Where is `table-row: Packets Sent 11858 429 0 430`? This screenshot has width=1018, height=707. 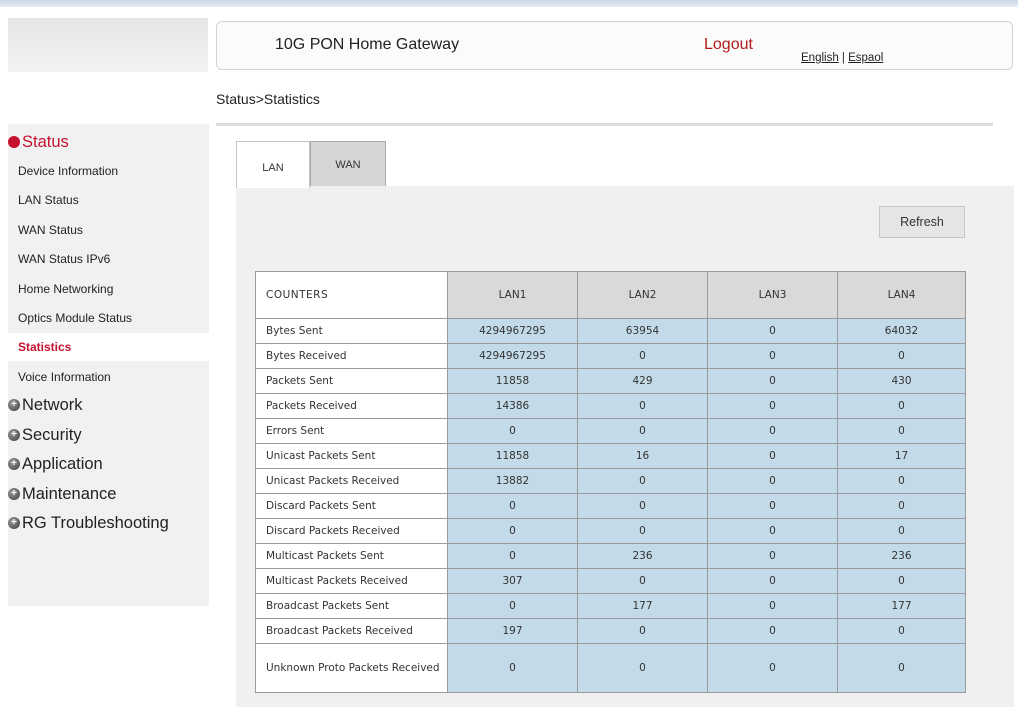
table-row: Packets Sent 11858 429 0 430 is located at coordinates (610, 381).